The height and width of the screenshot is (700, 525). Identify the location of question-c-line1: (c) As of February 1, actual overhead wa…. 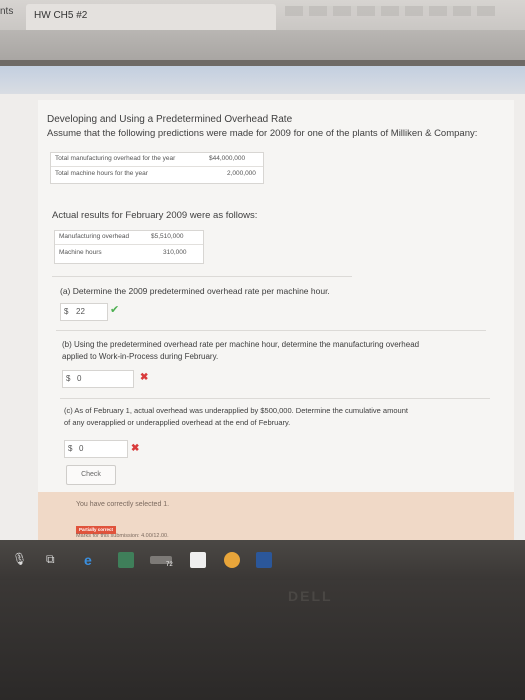
(236, 410).